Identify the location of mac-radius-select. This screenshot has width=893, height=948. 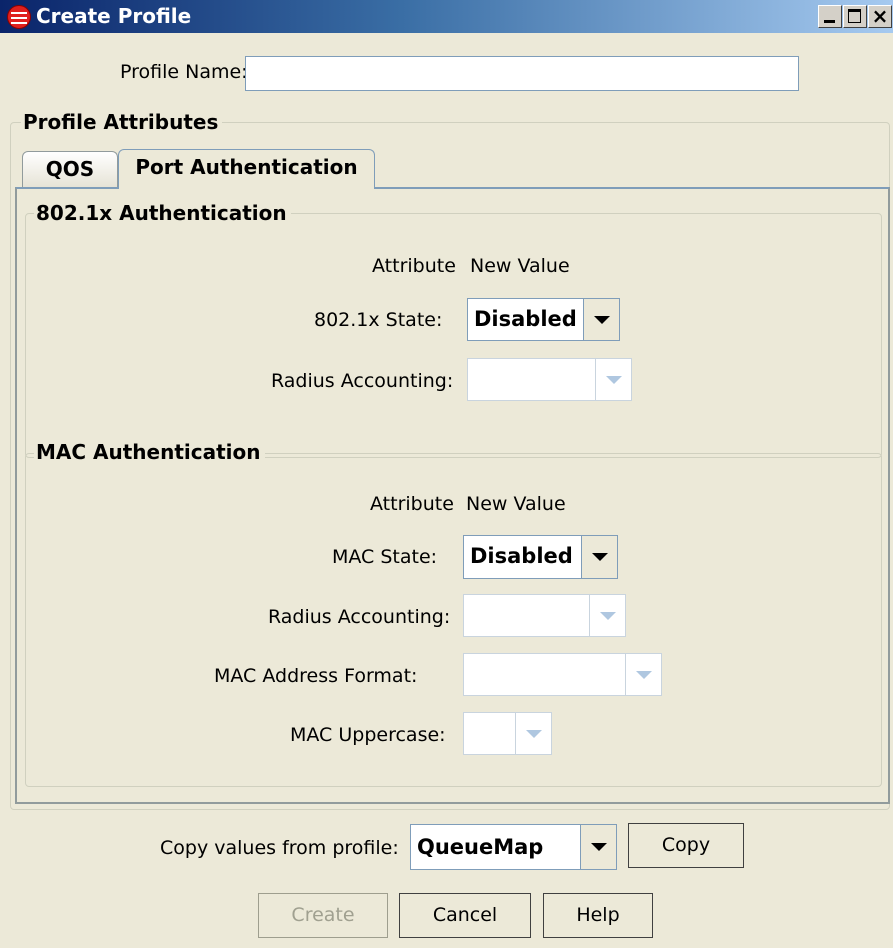
(544, 615).